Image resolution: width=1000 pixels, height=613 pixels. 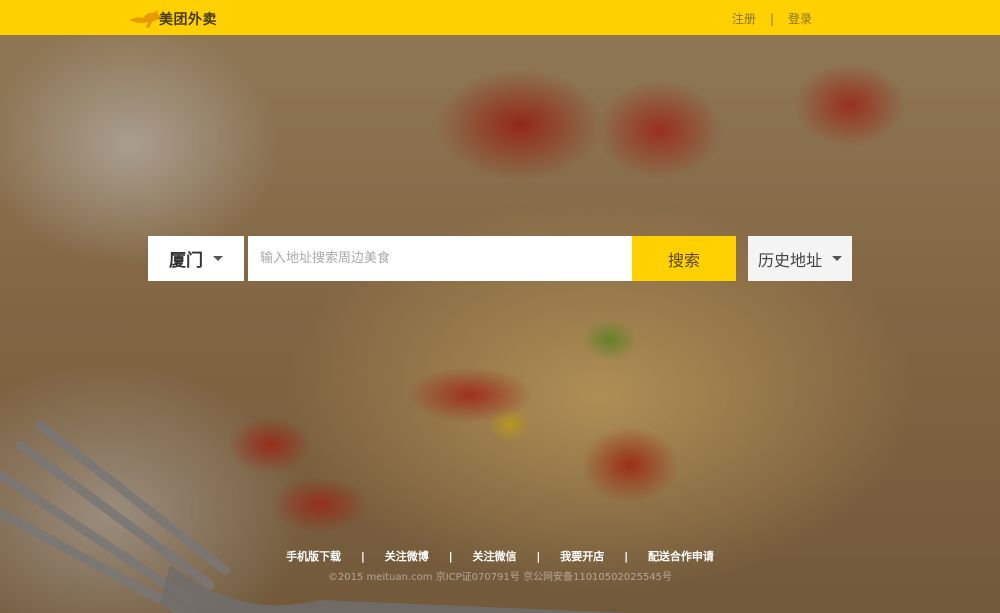 I want to click on history-address-dropdown: 历史地址, so click(x=800, y=258).